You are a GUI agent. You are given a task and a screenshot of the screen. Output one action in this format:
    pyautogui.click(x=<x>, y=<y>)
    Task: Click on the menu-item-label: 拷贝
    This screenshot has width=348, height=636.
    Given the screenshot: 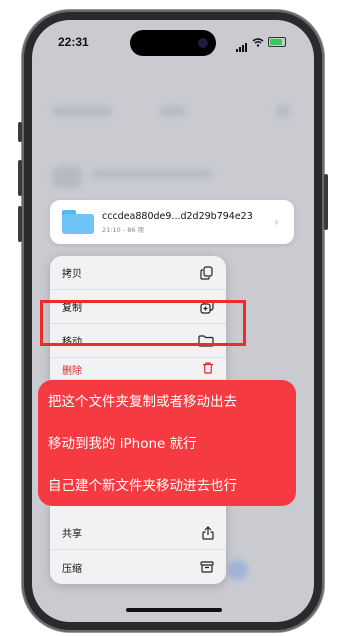 What is the action you would take?
    pyautogui.click(x=72, y=274)
    